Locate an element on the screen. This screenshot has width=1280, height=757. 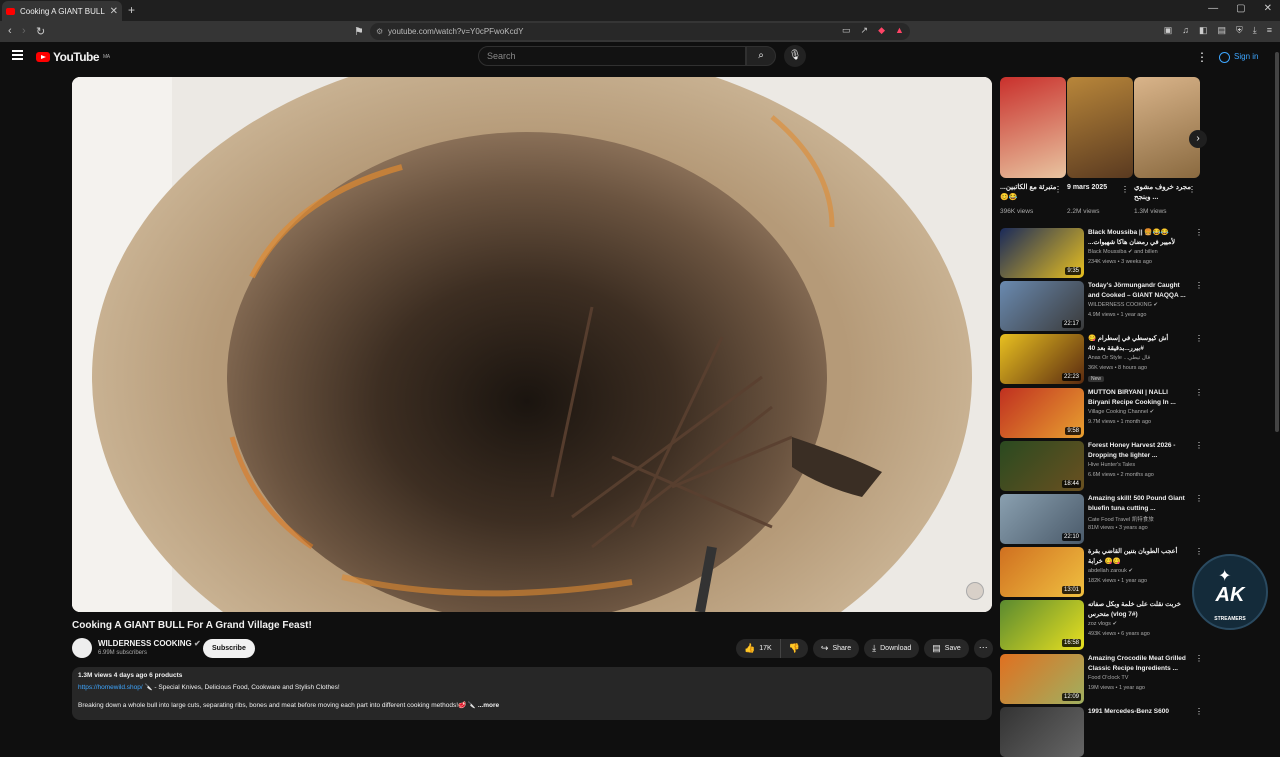
guide-menu-icon is located at coordinates (17, 56).